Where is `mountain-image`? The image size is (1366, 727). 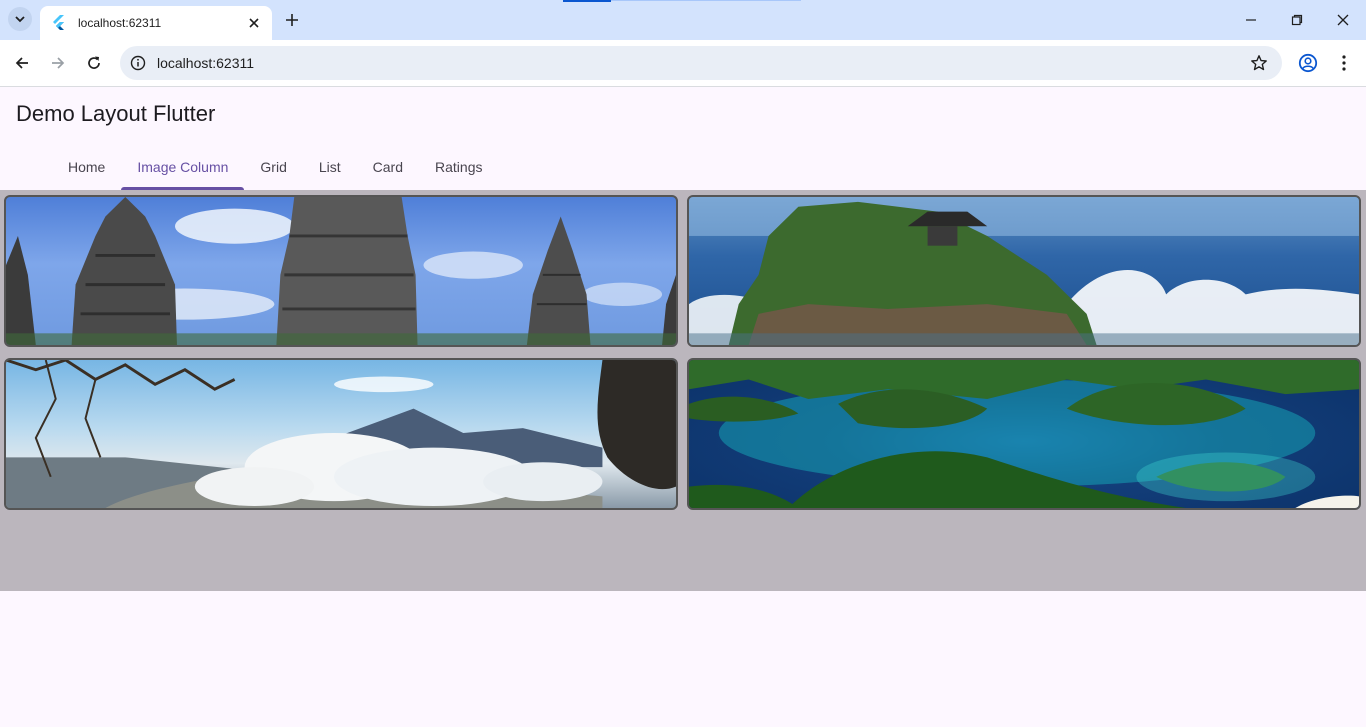 mountain-image is located at coordinates (341, 434).